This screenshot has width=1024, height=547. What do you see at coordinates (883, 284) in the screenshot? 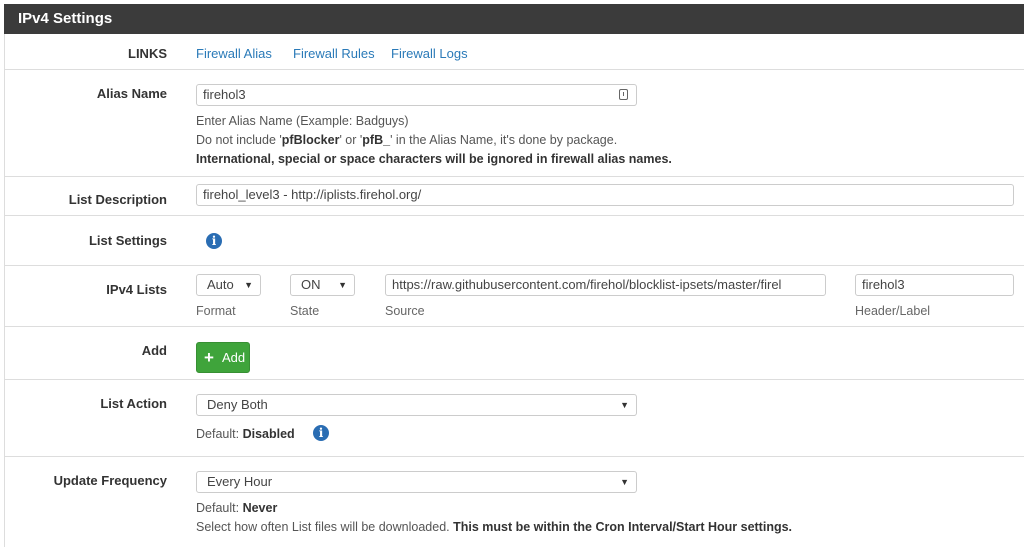
I see `header-label-value: firehol3` at bounding box center [883, 284].